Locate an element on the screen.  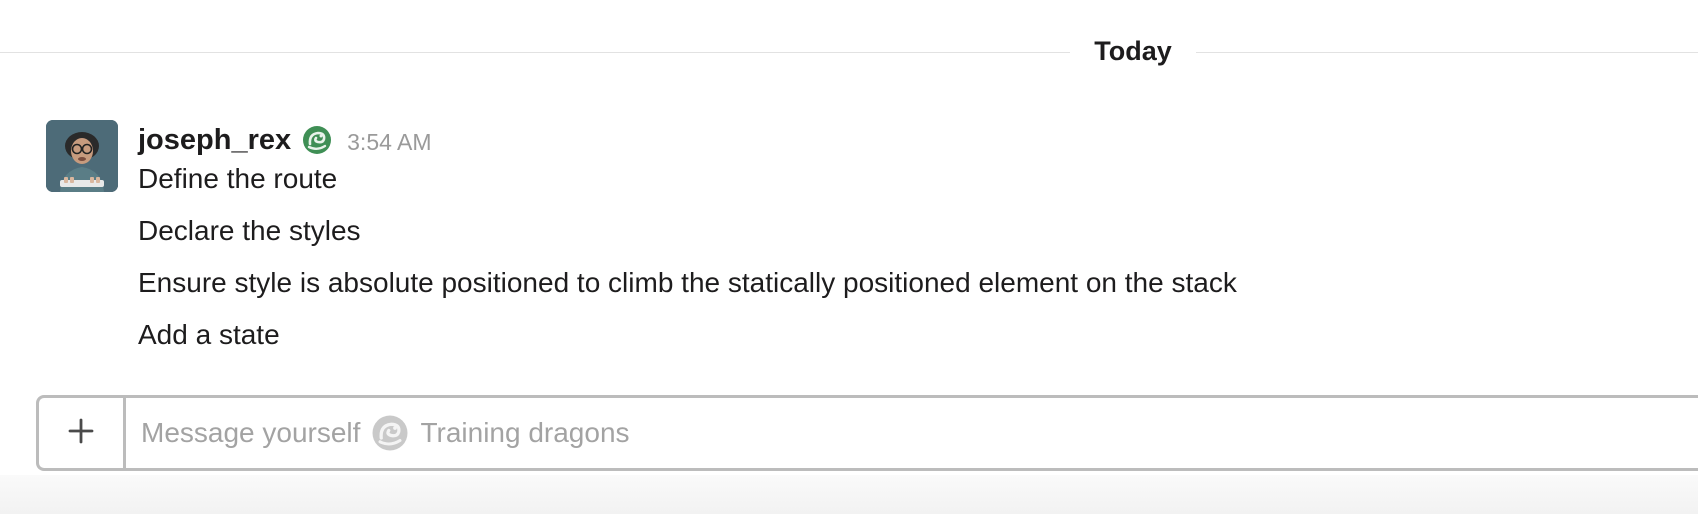
username: joseph_rex is located at coordinates (214, 140).